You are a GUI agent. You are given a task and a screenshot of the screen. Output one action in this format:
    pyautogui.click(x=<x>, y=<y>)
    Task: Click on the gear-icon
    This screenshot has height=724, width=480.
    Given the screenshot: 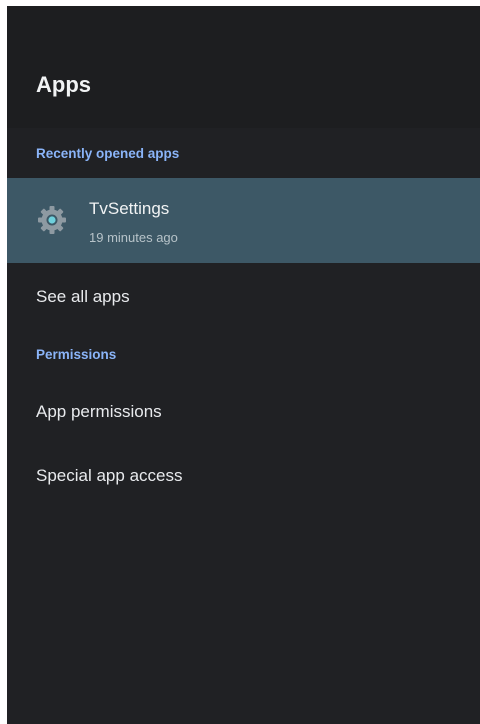 What is the action you would take?
    pyautogui.click(x=52, y=220)
    